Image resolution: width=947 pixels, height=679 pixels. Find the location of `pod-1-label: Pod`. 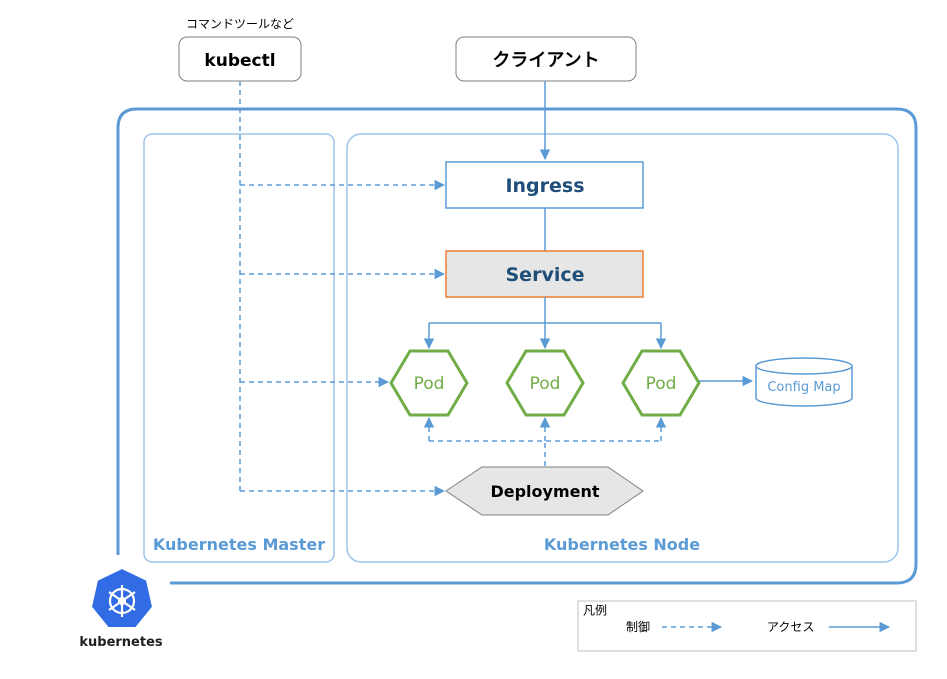

pod-1-label: Pod is located at coordinates (429, 384).